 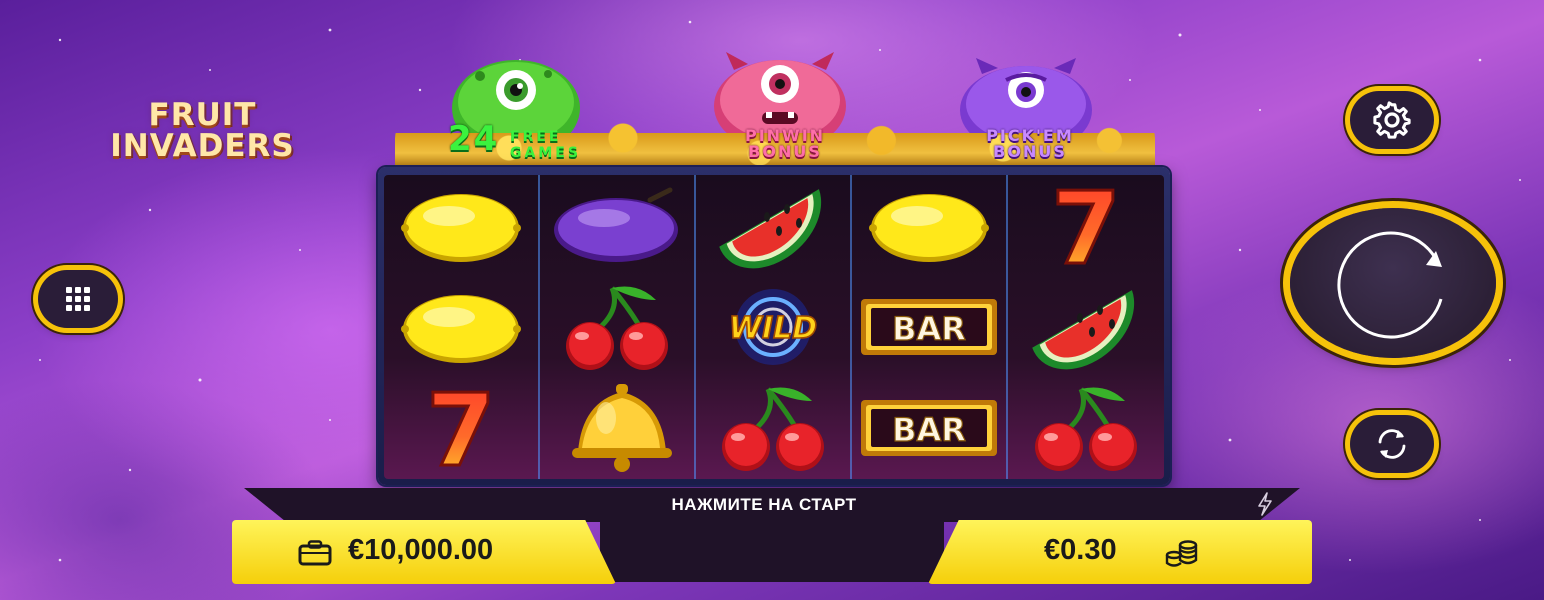 I want to click on reel-column, so click(x=618, y=327).